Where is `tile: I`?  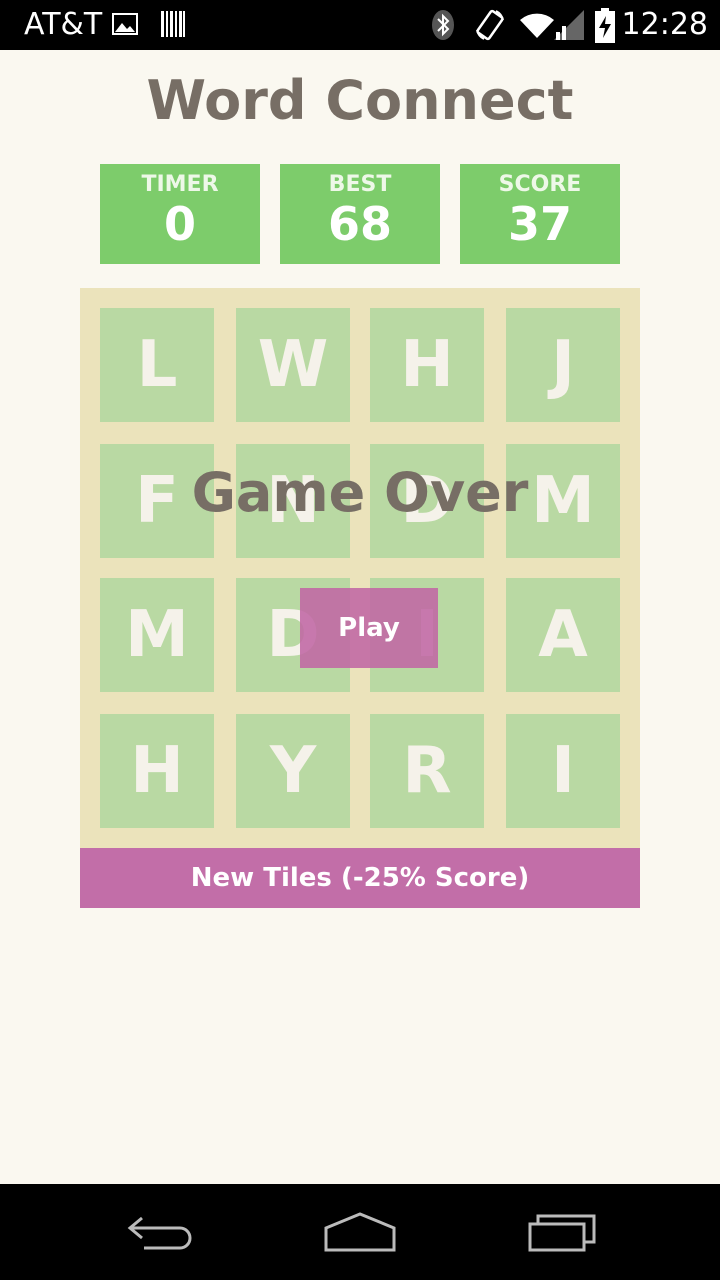
tile: I is located at coordinates (563, 771).